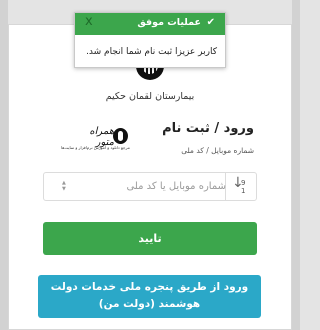 The image size is (320, 330). I want to click on toast-header: ✔ عملیات موفق x, so click(150, 24).